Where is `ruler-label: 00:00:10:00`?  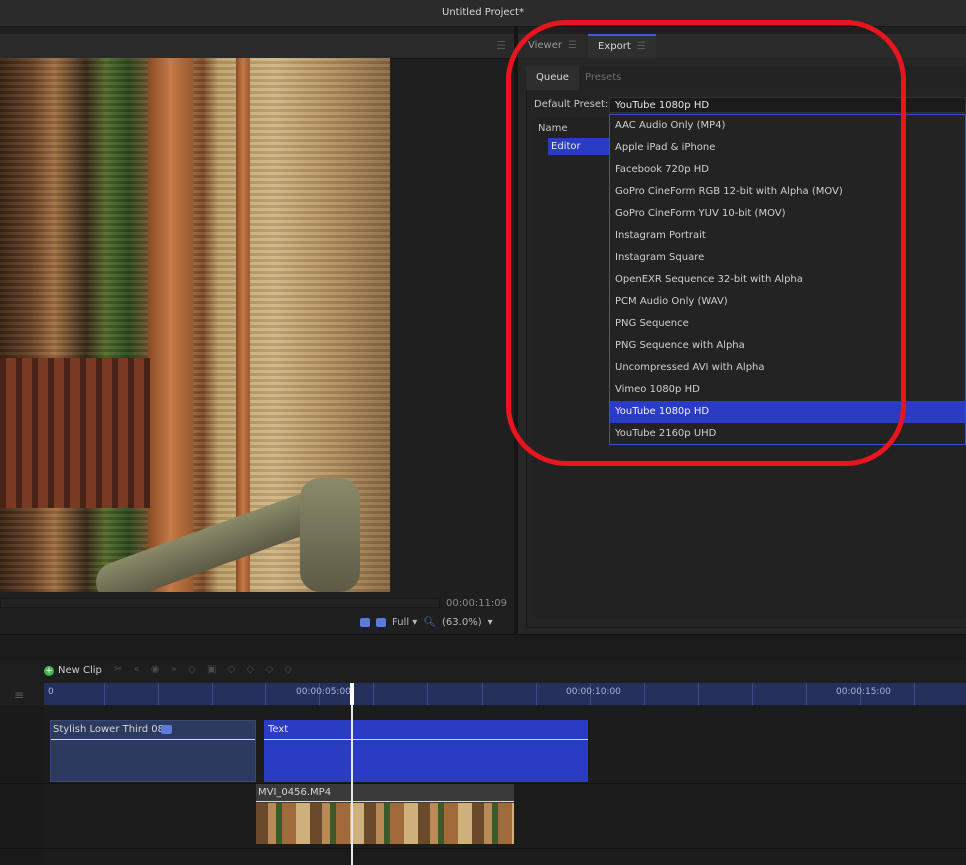
ruler-label: 00:00:10:00 is located at coordinates (593, 692).